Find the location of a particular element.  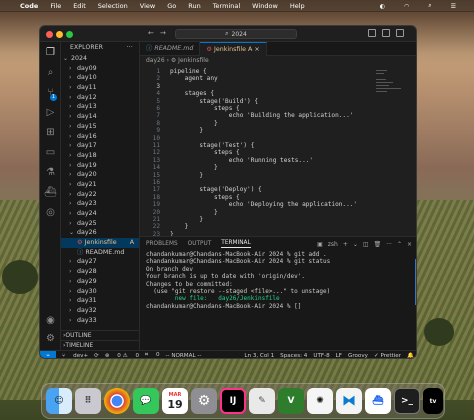

explorer-icon: ❐ is located at coordinates (50, 52).